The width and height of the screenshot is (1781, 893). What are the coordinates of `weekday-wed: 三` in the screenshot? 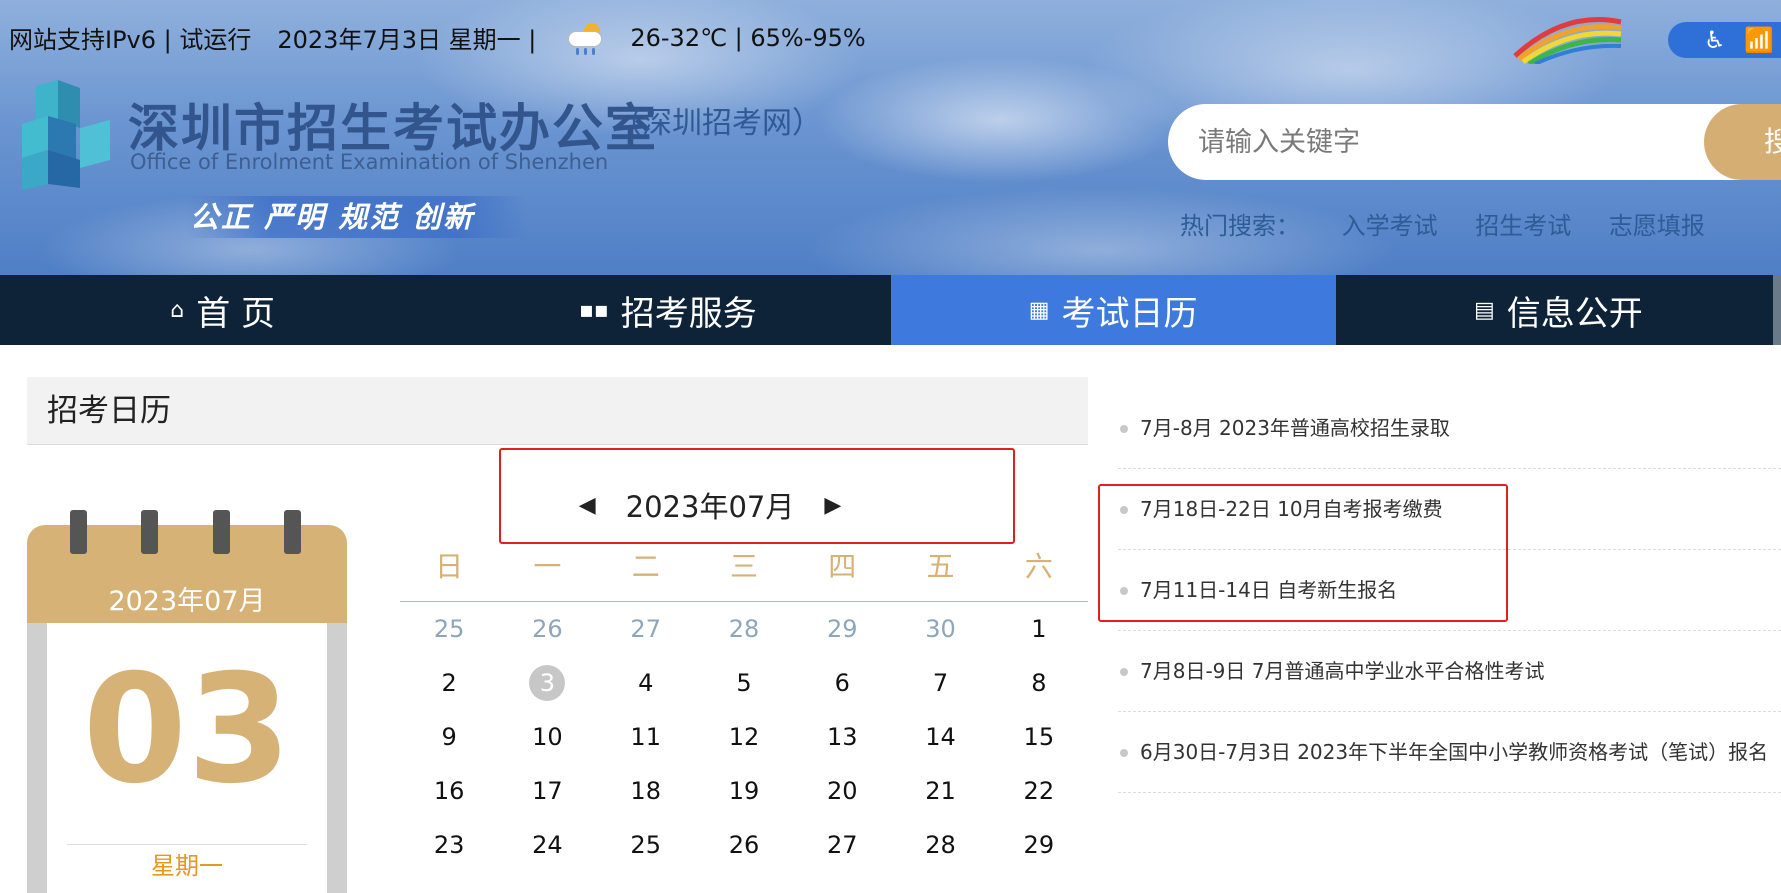 It's located at (743, 566).